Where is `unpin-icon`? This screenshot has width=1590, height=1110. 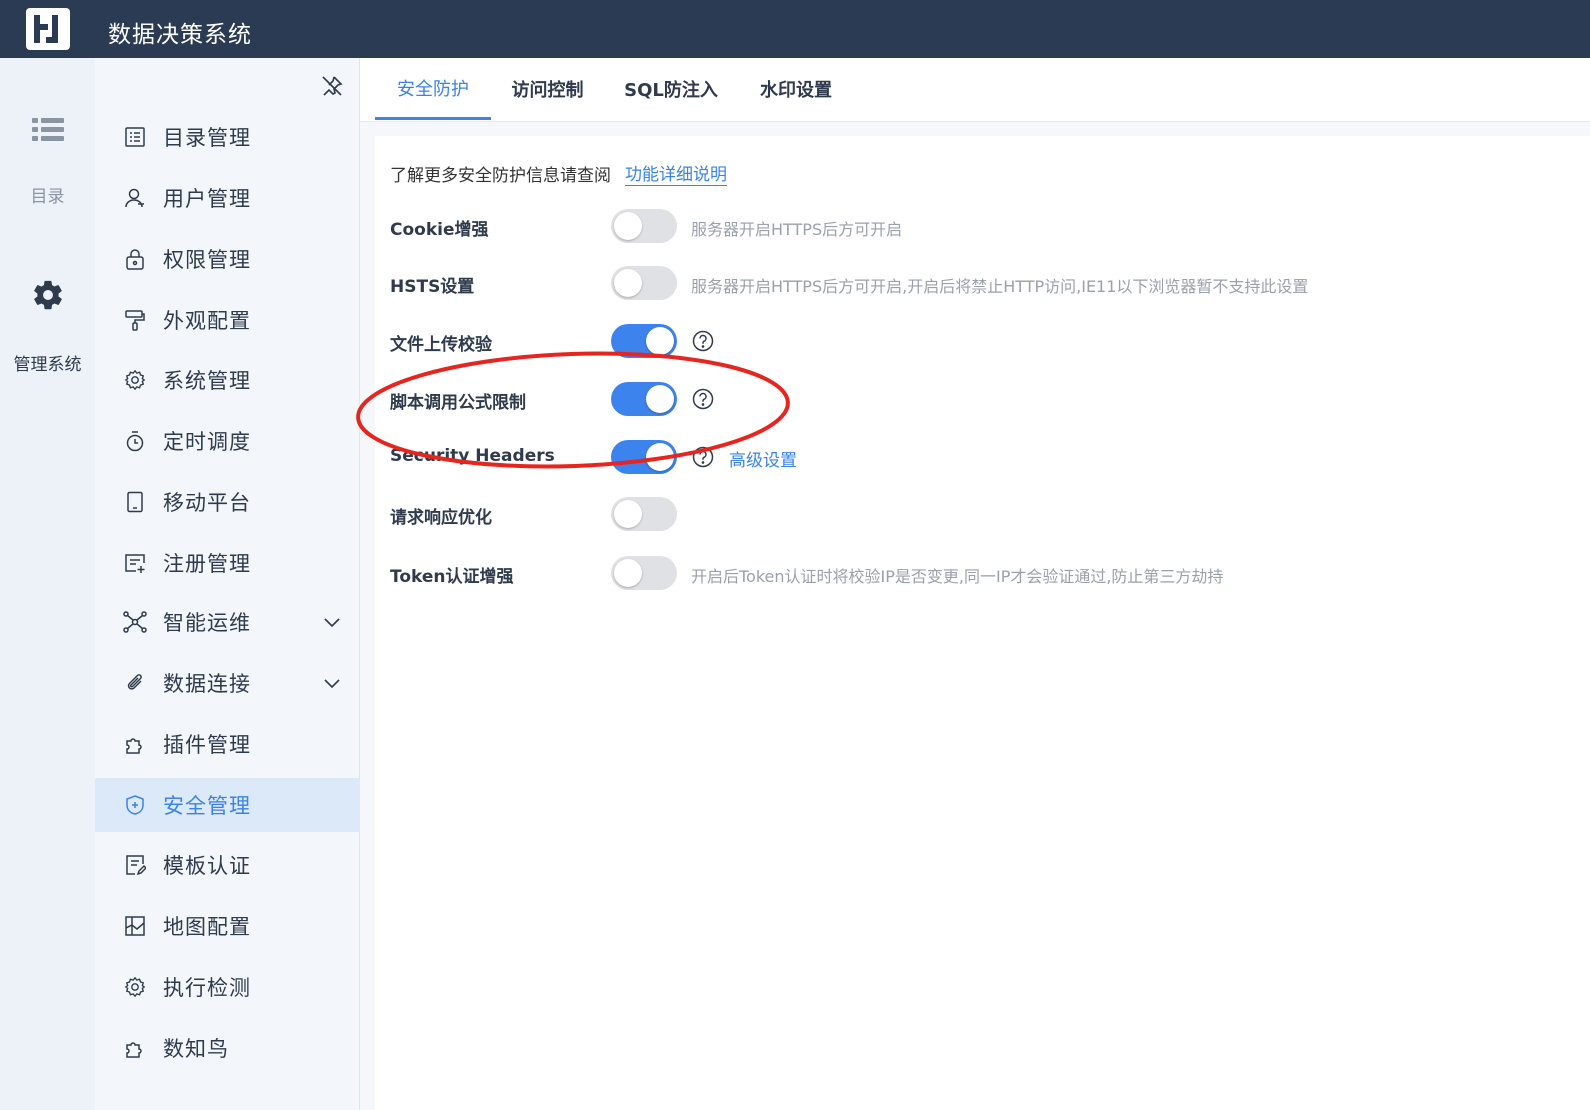 unpin-icon is located at coordinates (332, 86).